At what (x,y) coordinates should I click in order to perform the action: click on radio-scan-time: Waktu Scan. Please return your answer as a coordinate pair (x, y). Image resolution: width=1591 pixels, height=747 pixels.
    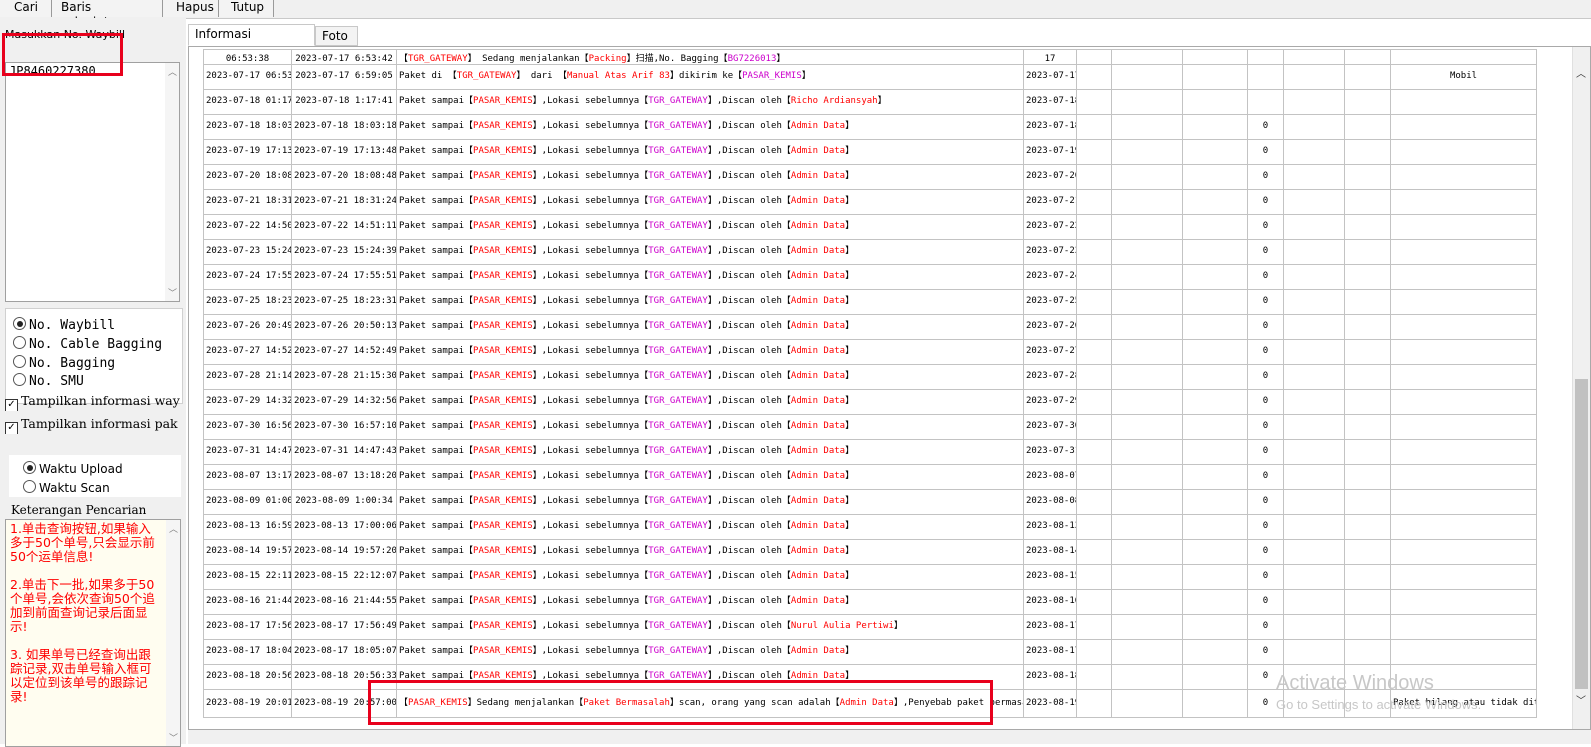
    Looking at the image, I should click on (66, 487).